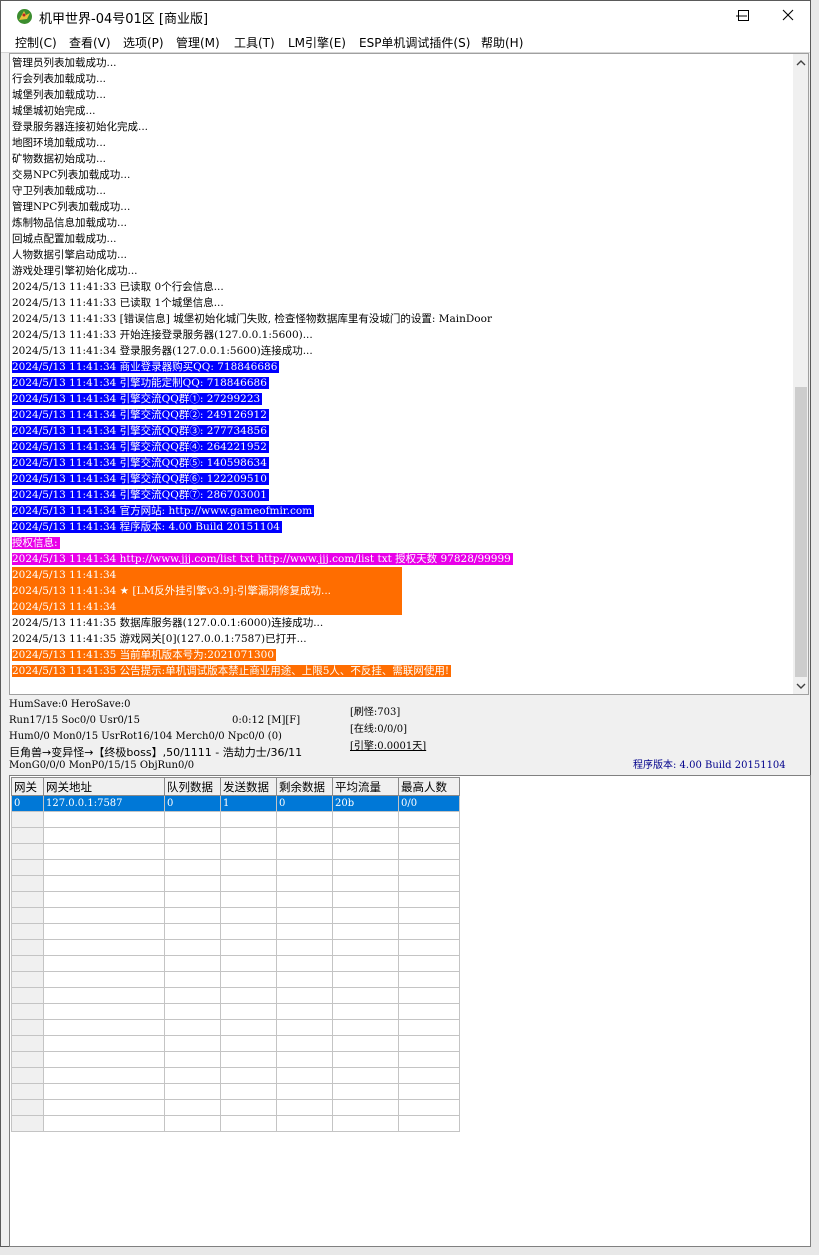  What do you see at coordinates (137, 399) in the screenshot?
I see `log-line-text: 2024/5/13 11:41:34 引擎交流QQ群①: 27299223` at bounding box center [137, 399].